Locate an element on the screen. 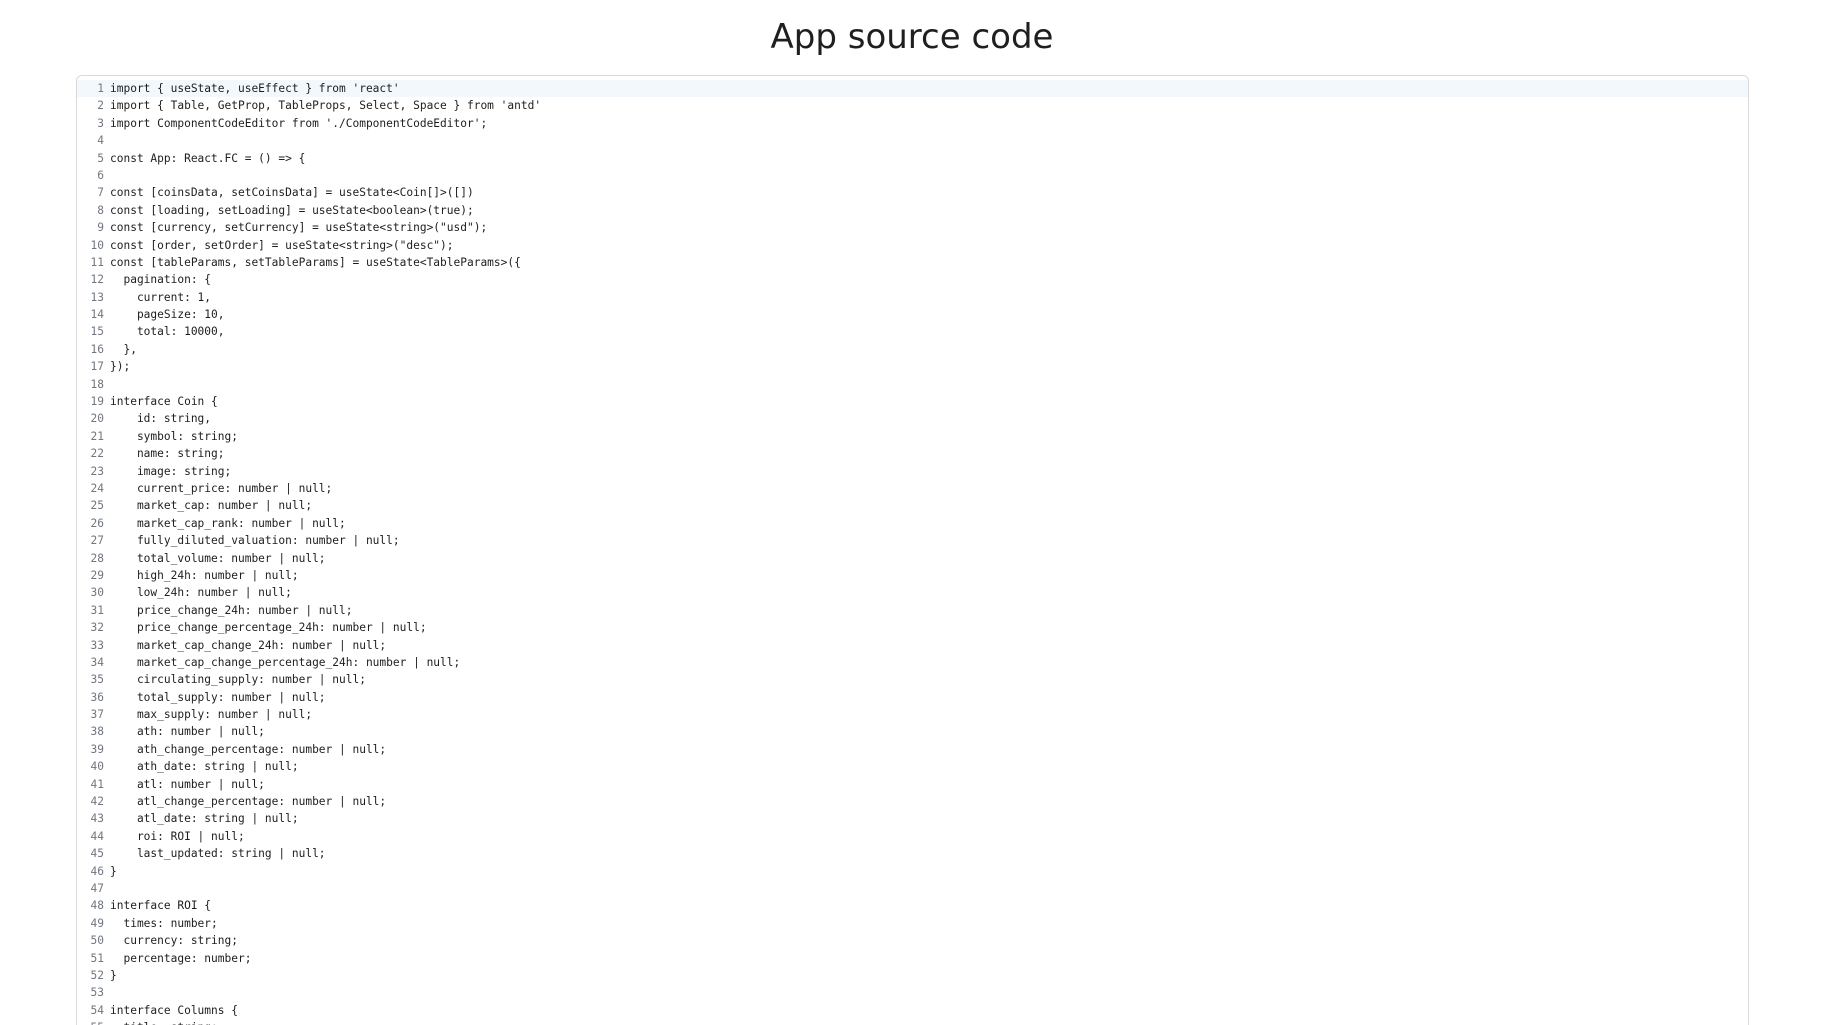  code-line: 18 is located at coordinates (912, 384).